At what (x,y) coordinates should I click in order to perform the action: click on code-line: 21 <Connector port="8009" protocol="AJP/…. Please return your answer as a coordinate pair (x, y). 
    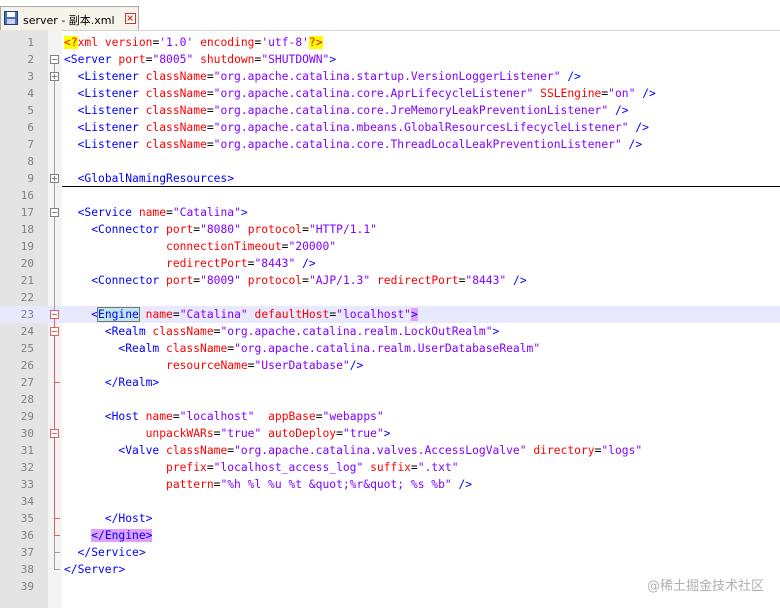
    Looking at the image, I should click on (390, 280).